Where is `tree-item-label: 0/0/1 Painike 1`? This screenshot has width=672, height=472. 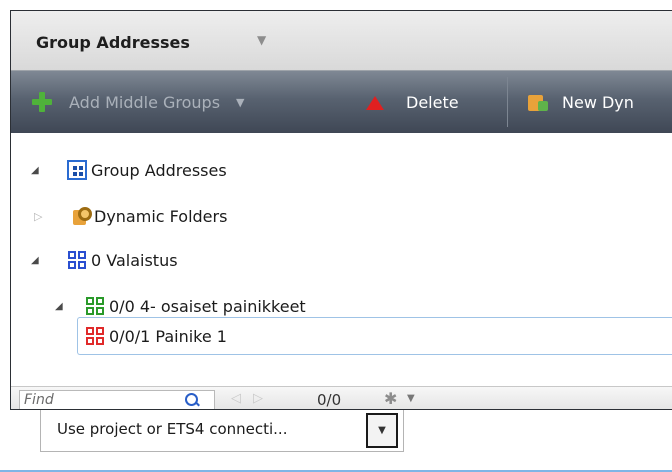
tree-item-label: 0/0/1 Painike 1 is located at coordinates (168, 336).